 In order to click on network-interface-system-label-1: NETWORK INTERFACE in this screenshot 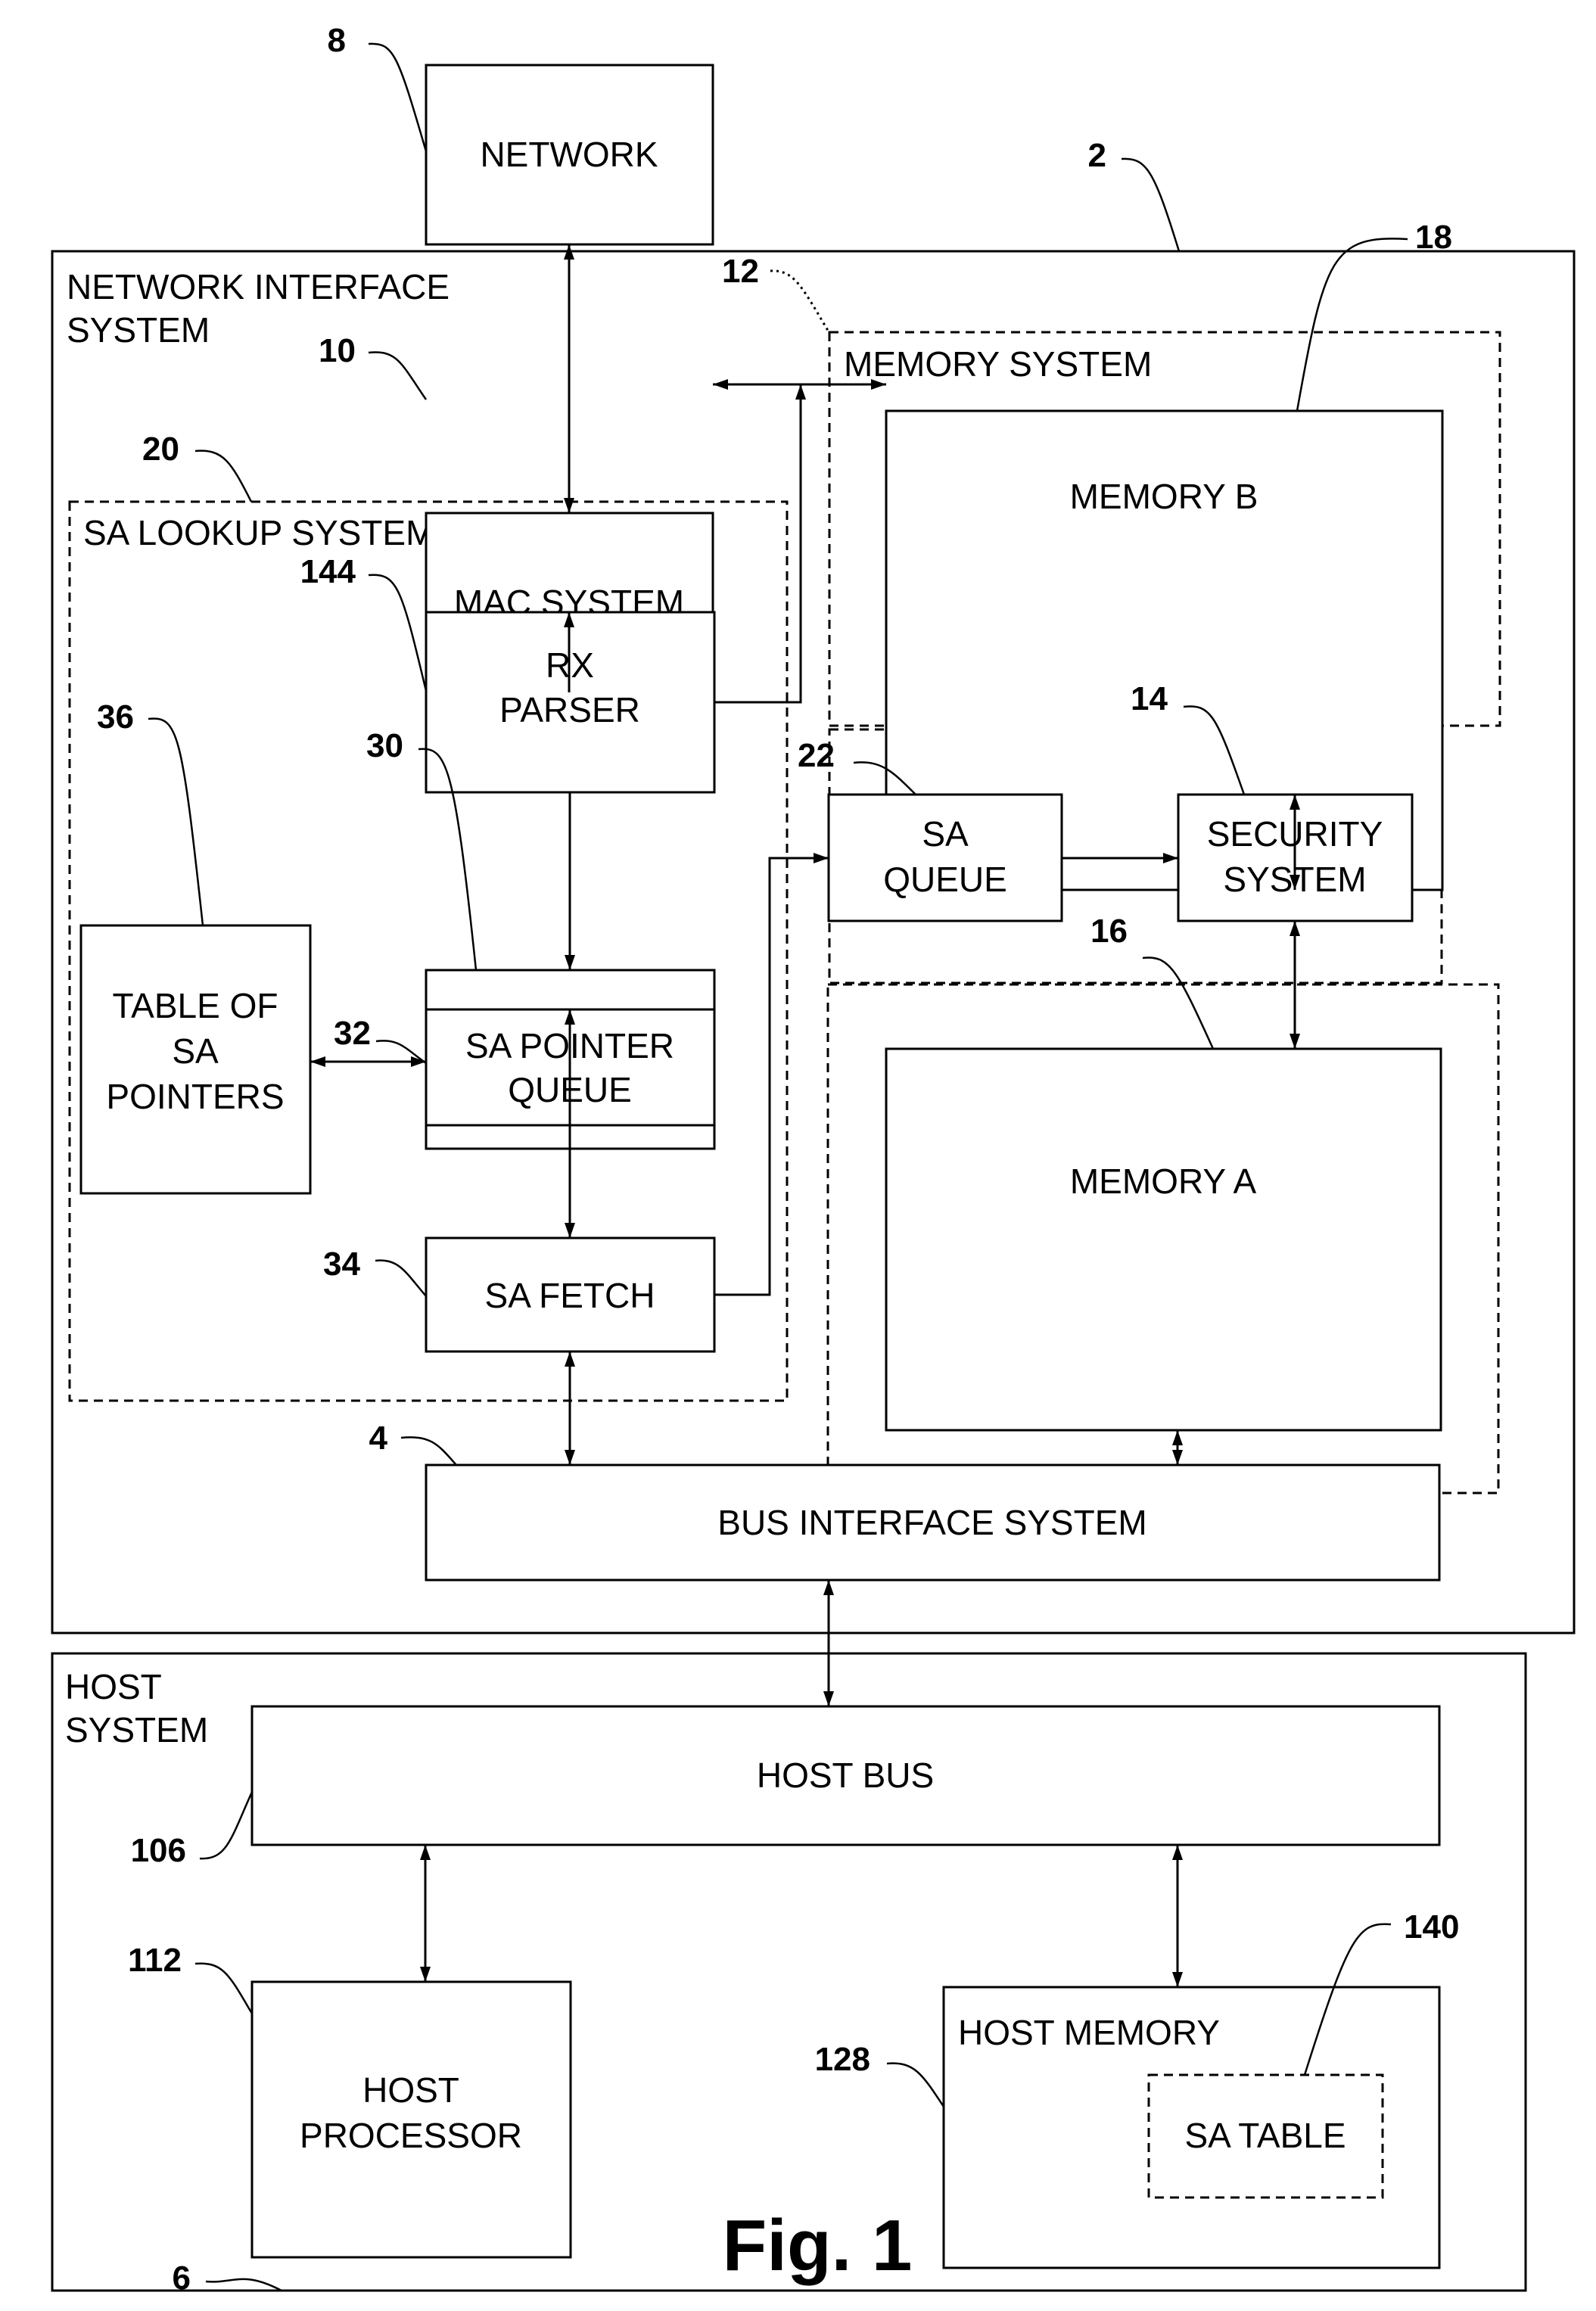, I will do `click(258, 286)`.